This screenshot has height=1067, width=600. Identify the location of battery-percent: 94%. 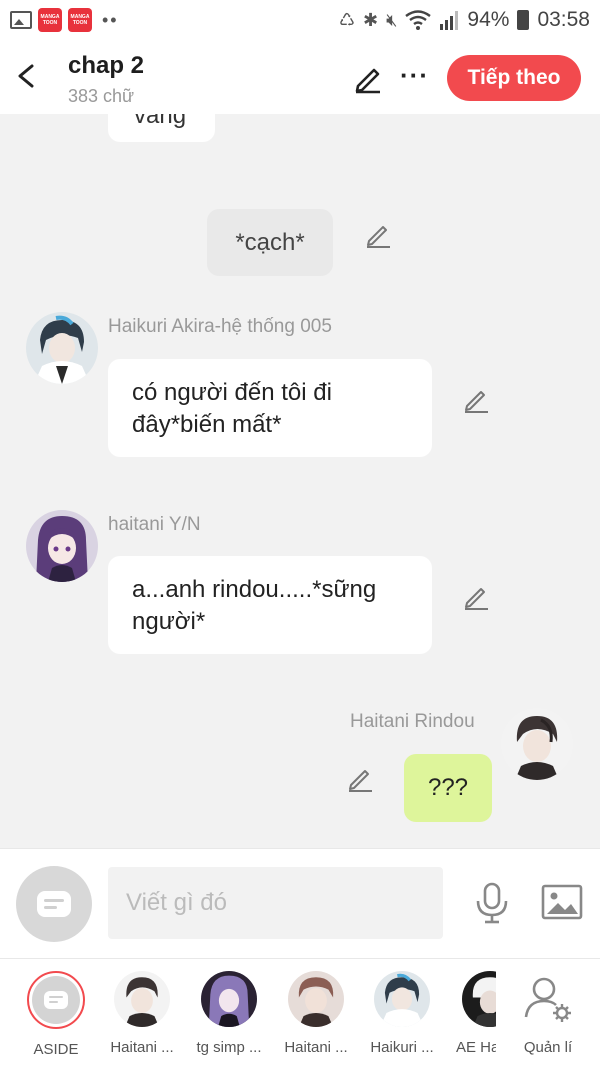
(488, 19).